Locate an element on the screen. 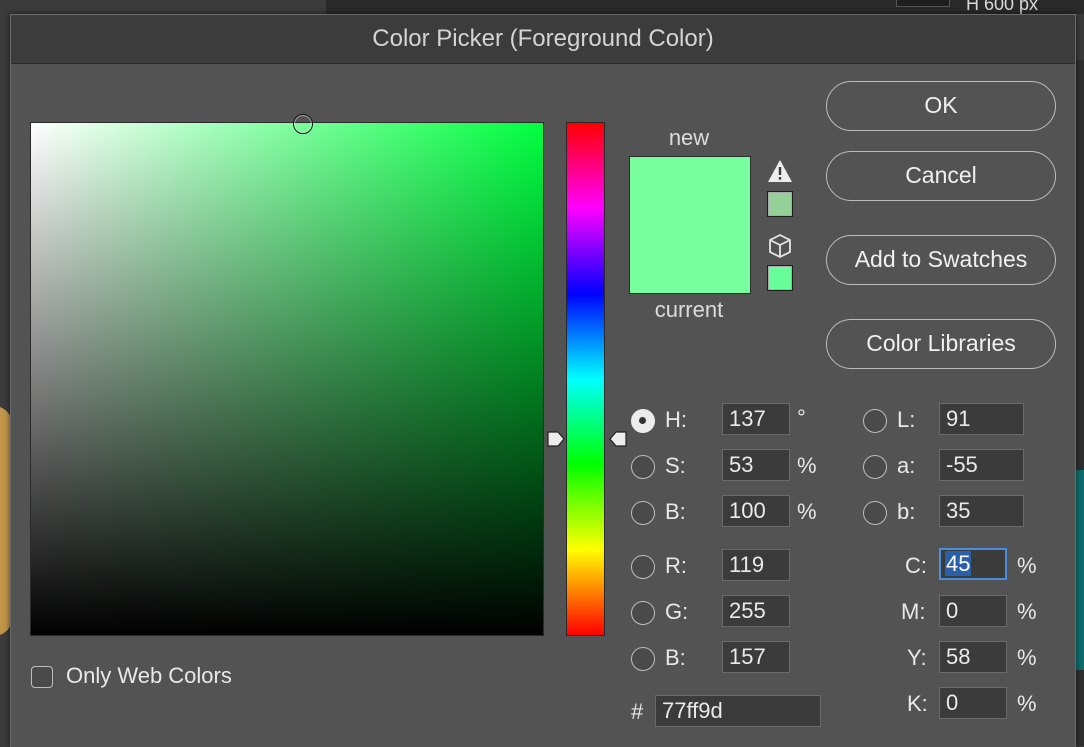 This screenshot has width=1084, height=747. lab-b-radio is located at coordinates (875, 513).